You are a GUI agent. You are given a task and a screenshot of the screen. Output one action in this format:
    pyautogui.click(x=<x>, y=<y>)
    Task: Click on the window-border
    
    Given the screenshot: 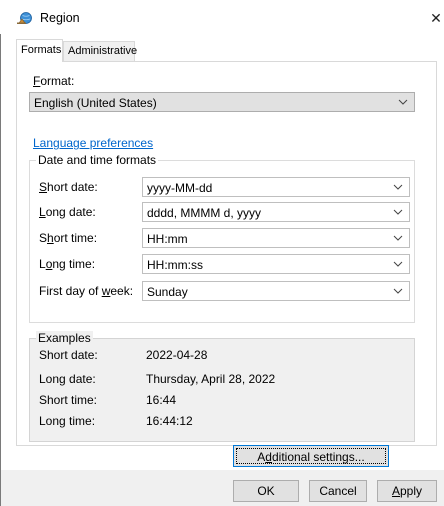 What is the action you would take?
    pyautogui.click(x=0, y=253)
    